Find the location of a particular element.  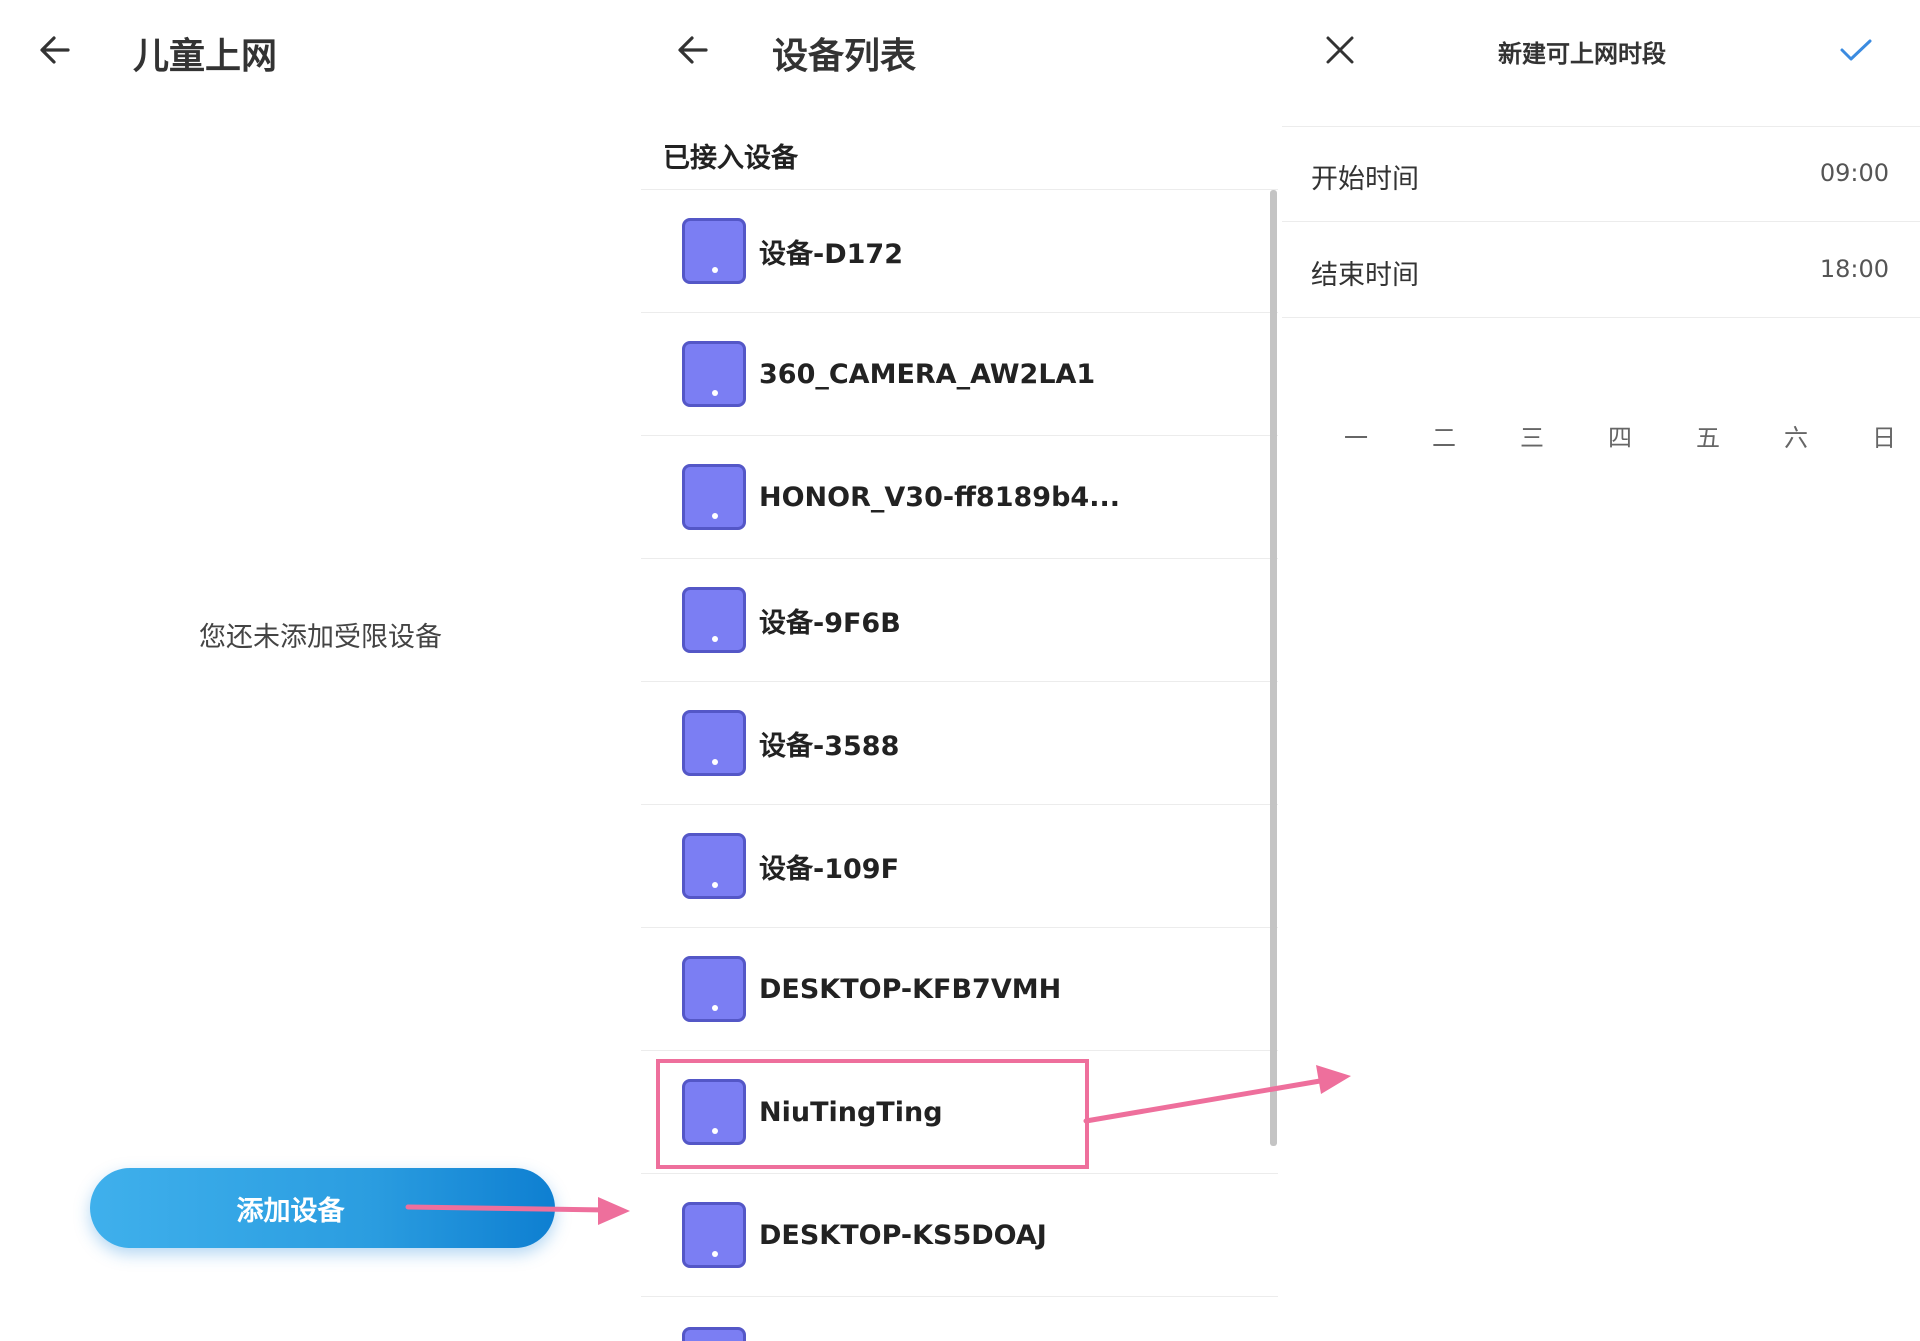

add-device-button: 添加设备 is located at coordinates (322, 1208).